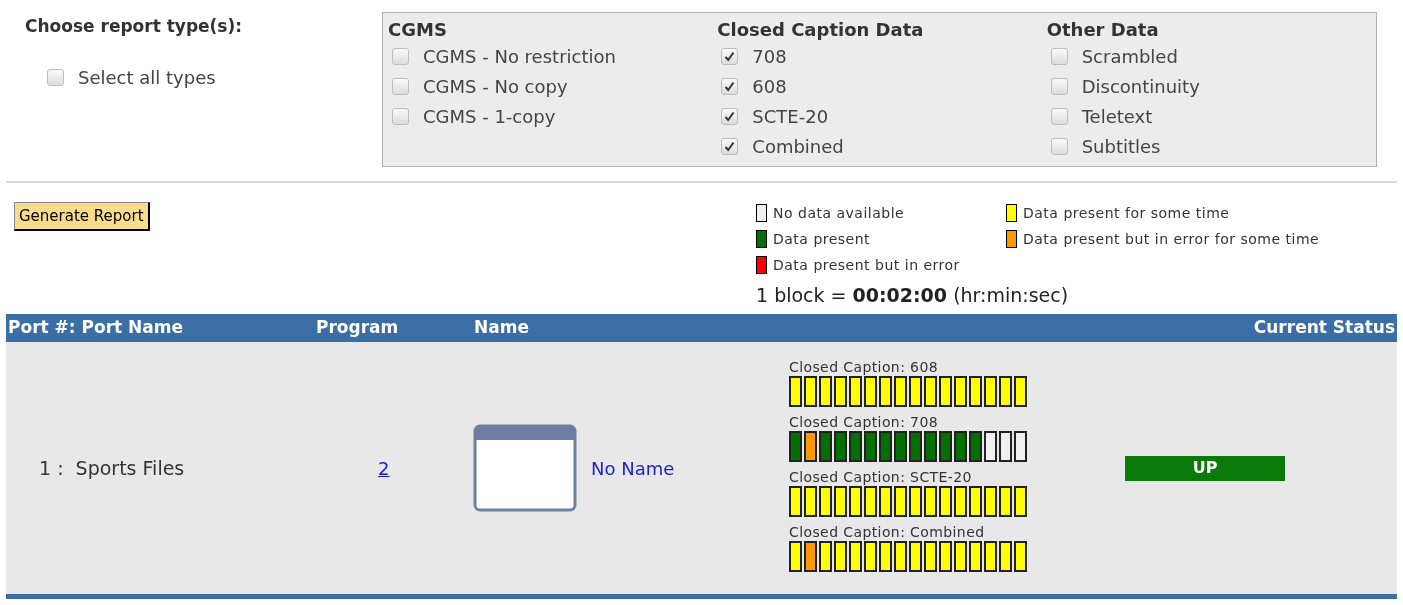 The height and width of the screenshot is (605, 1403). Describe the element at coordinates (418, 30) in the screenshot. I see `group-title: CGMS` at that location.